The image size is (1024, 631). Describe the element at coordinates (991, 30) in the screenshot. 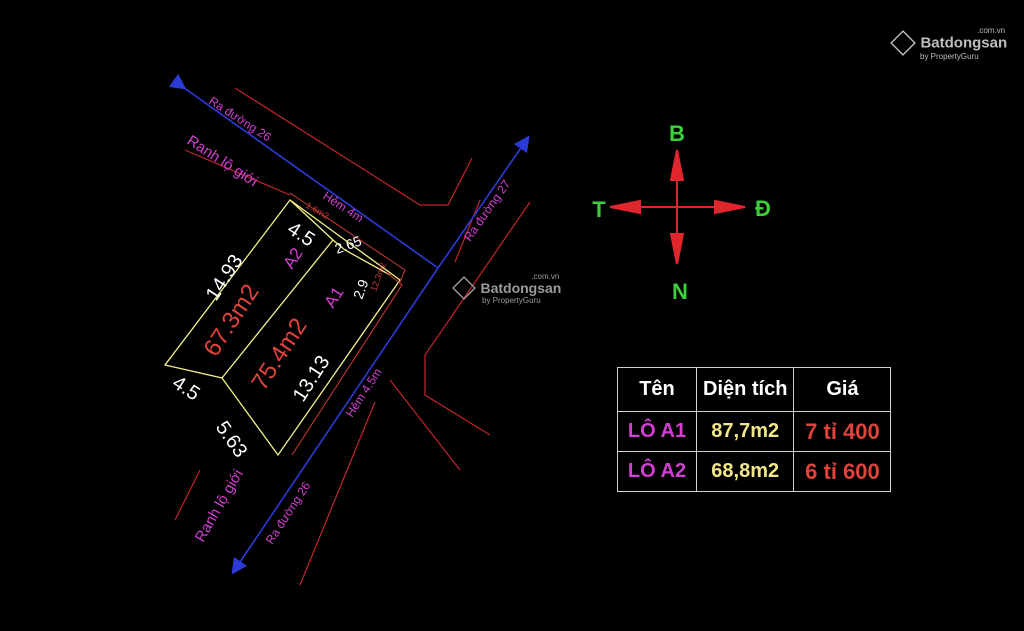

I see `watermark-domain: .com.vn` at that location.